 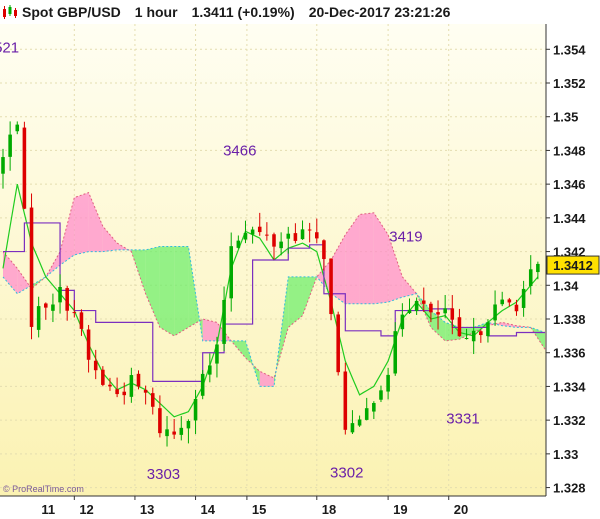 What do you see at coordinates (569, 420) in the screenshot?
I see `y-tick-label: 1.332` at bounding box center [569, 420].